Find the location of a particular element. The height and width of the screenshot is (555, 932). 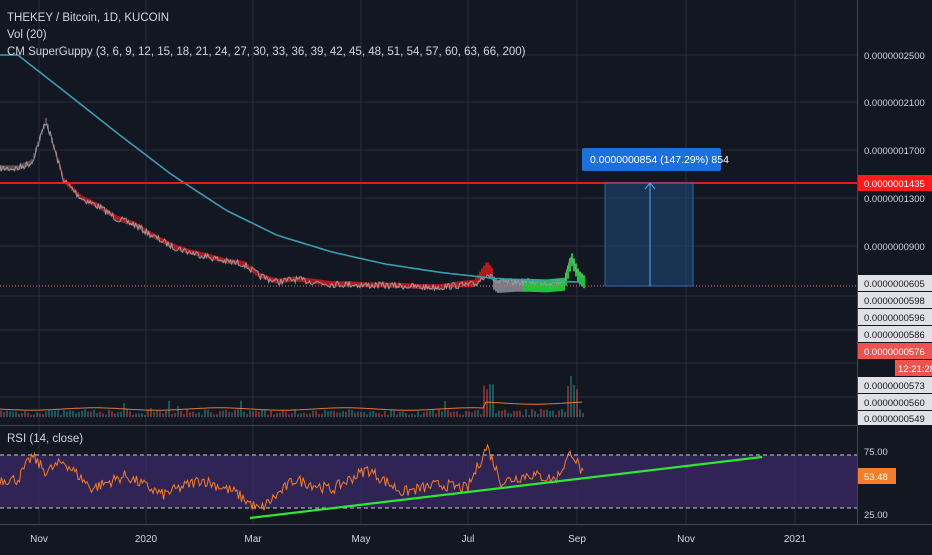

projection-label: 0.0000000854 (147.29%) 854 is located at coordinates (655, 159).